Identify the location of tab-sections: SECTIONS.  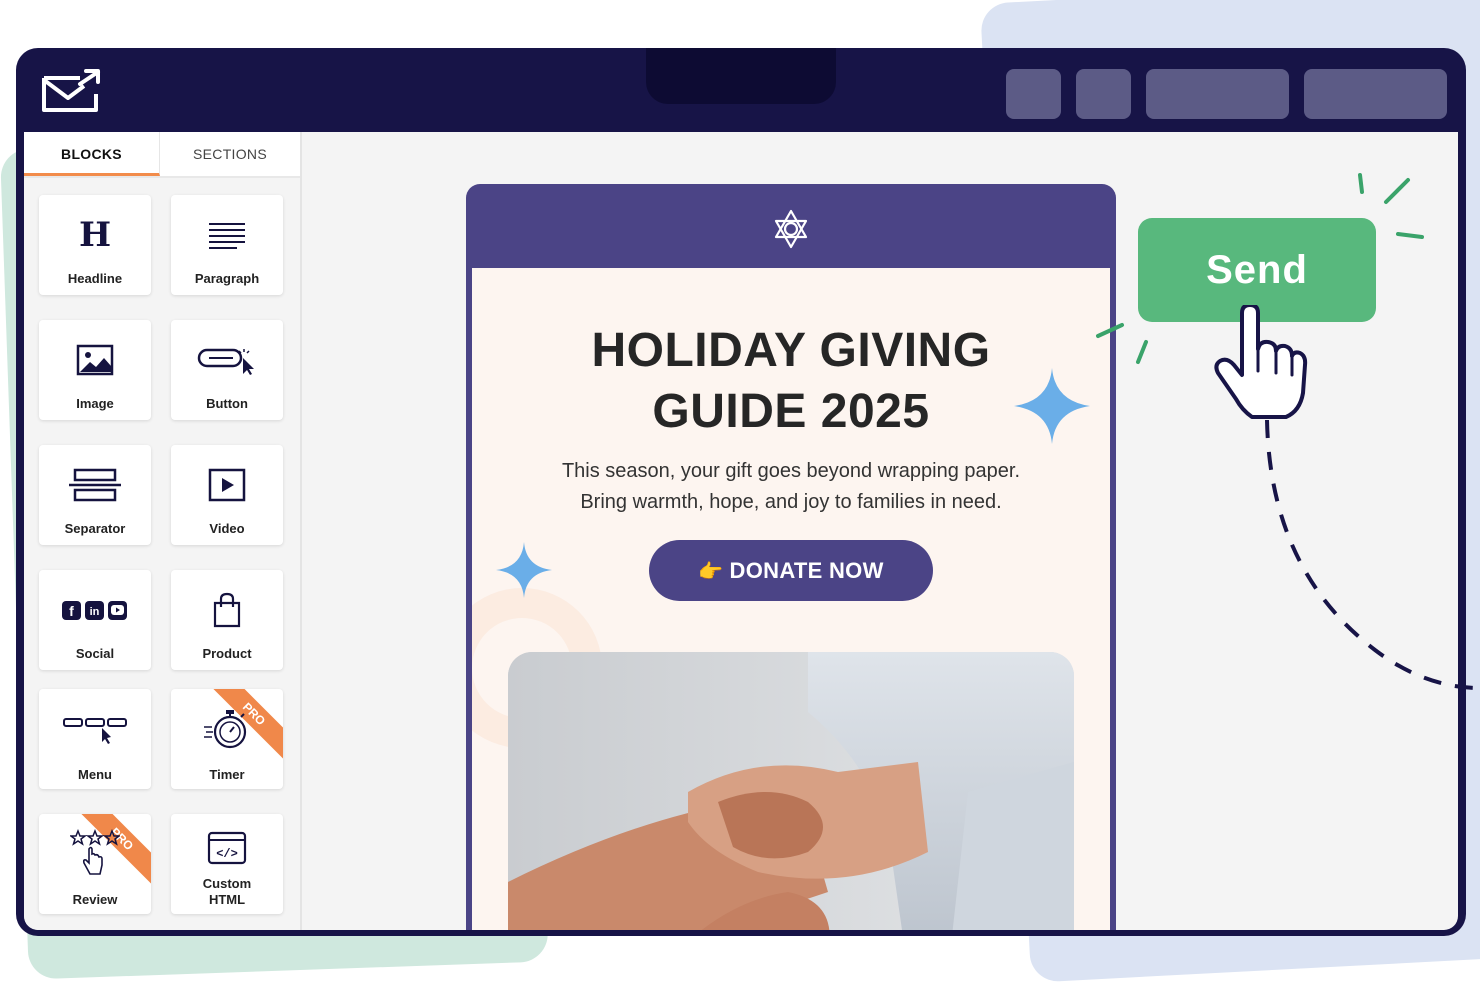
(230, 154).